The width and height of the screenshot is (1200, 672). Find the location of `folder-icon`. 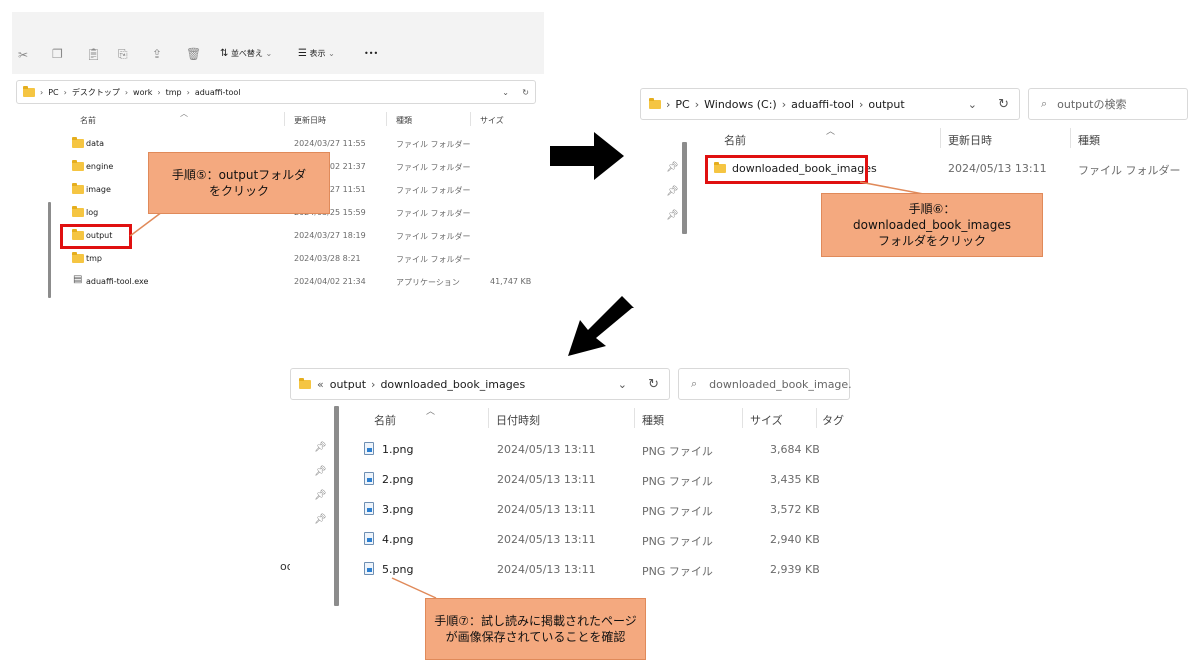

folder-icon is located at coordinates (78, 257).